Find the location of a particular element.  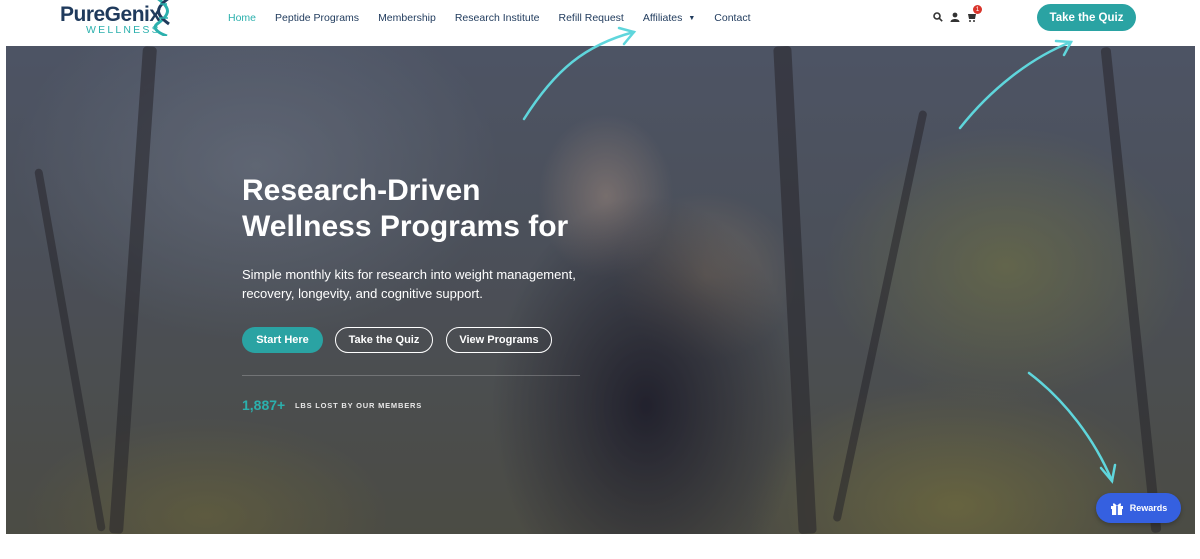

header-icons: 1 is located at coordinates (958, 13).